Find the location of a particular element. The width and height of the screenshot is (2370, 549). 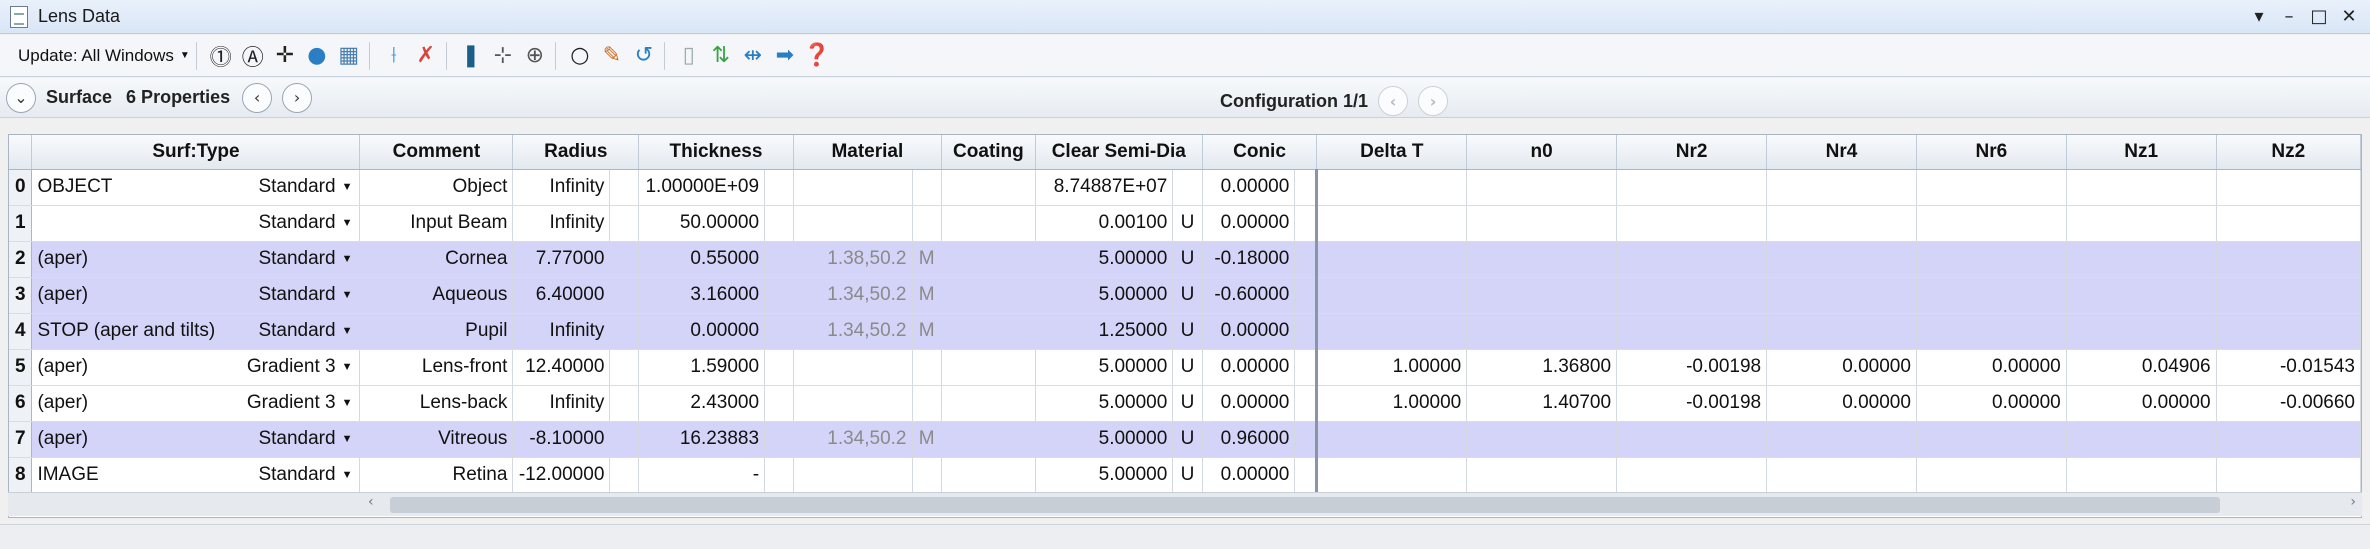

lens-group-icon: ❚ is located at coordinates (471, 56).